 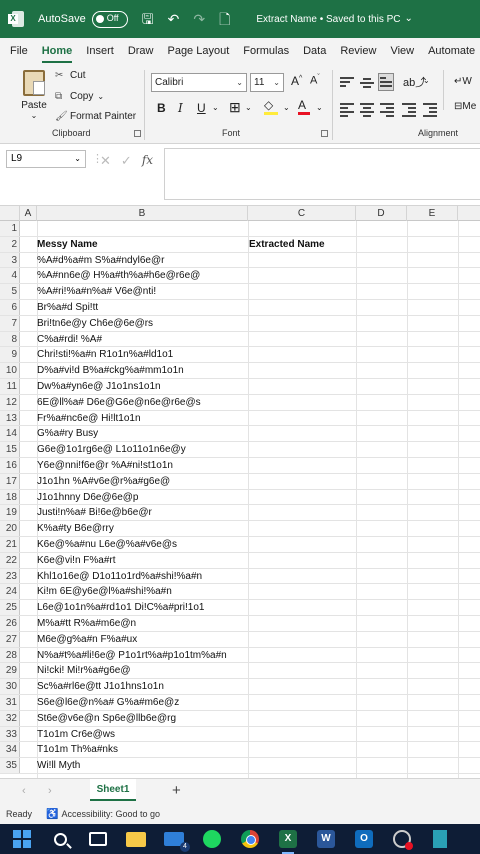 I want to click on font-name-select: Calibri ⌄, so click(x=199, y=82).